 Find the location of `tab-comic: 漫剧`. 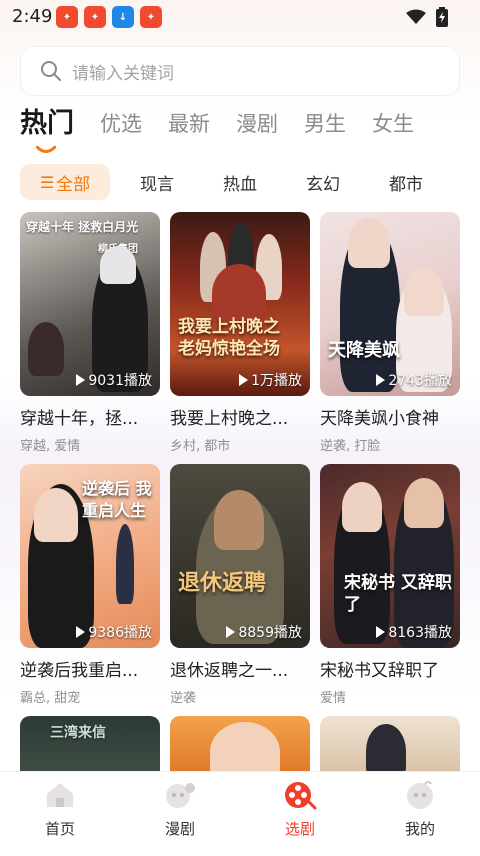

tab-comic: 漫剧 is located at coordinates (257, 131).